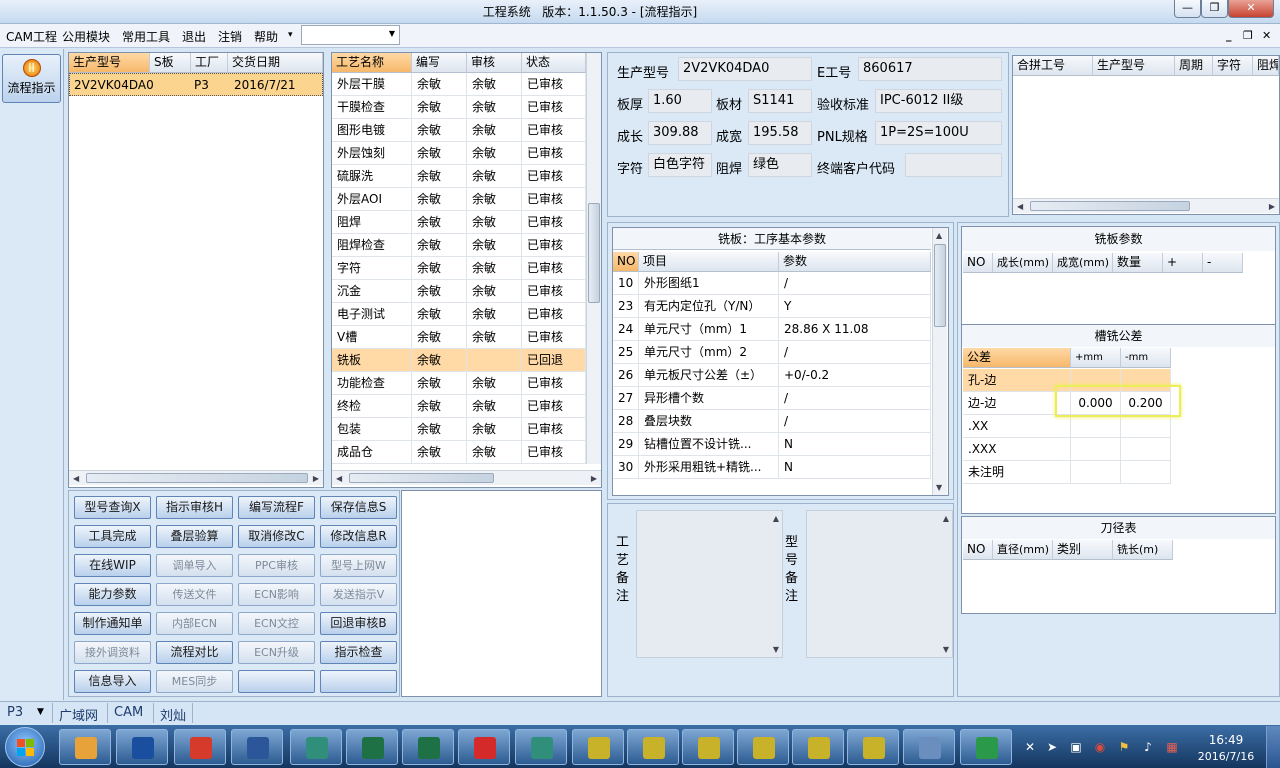 This screenshot has height=768, width=1280. What do you see at coordinates (276, 594) in the screenshot?
I see `action-button: ECN影响` at bounding box center [276, 594].